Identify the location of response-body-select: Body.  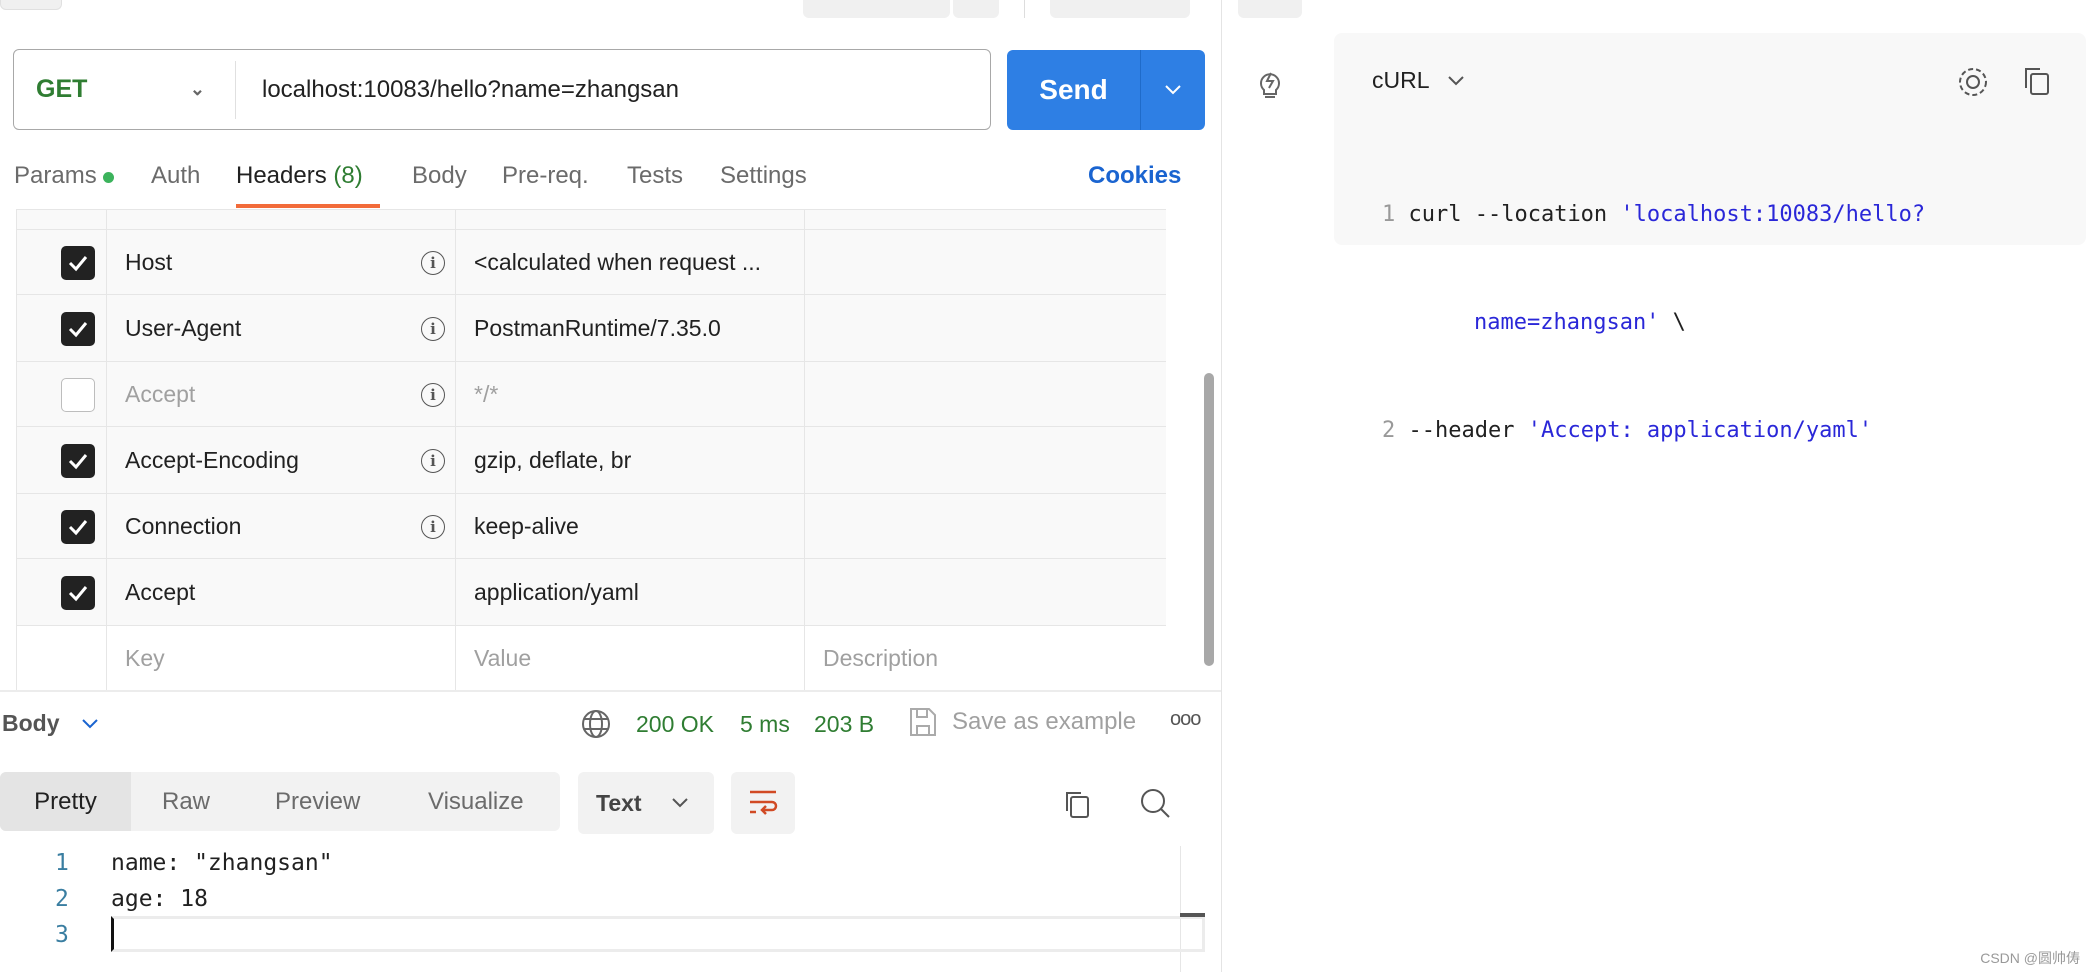
(50, 723).